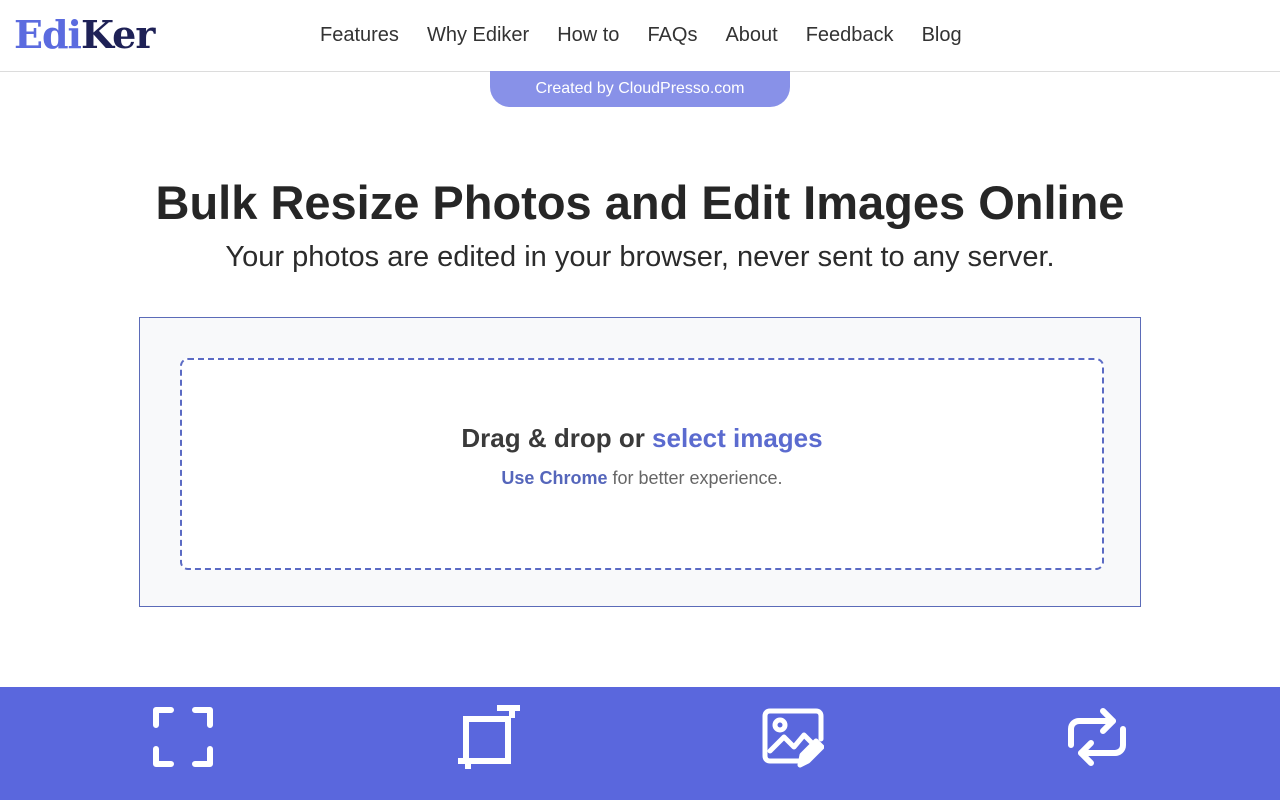 This screenshot has width=1280, height=800. Describe the element at coordinates (554, 478) in the screenshot. I see `use-chrome-link: Use Chrome` at that location.